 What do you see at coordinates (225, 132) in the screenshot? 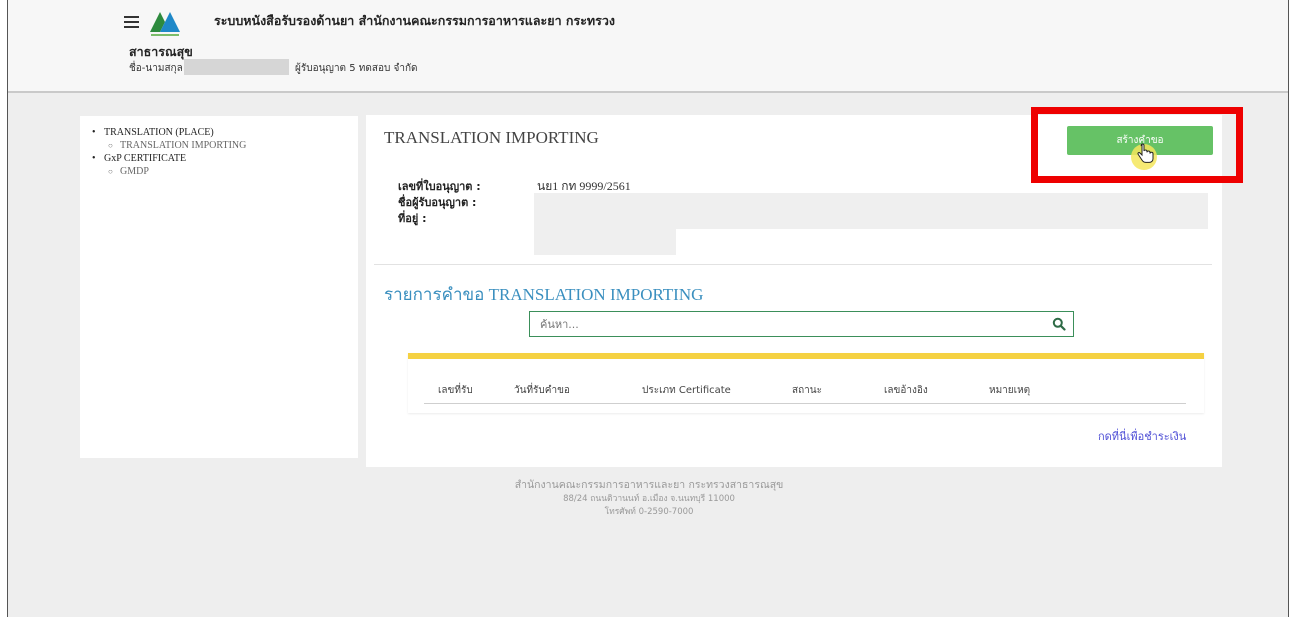
I see `sidebar-group-translation-place: TRANSLATION (PLACE)` at bounding box center [225, 132].